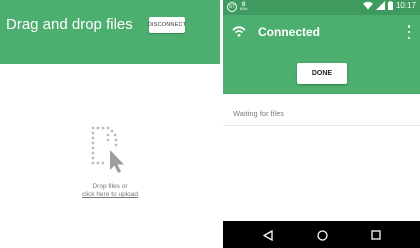 This screenshot has height=248, width=420. Describe the element at coordinates (380, 5) in the screenshot. I see `cell-signal-icon` at that location.